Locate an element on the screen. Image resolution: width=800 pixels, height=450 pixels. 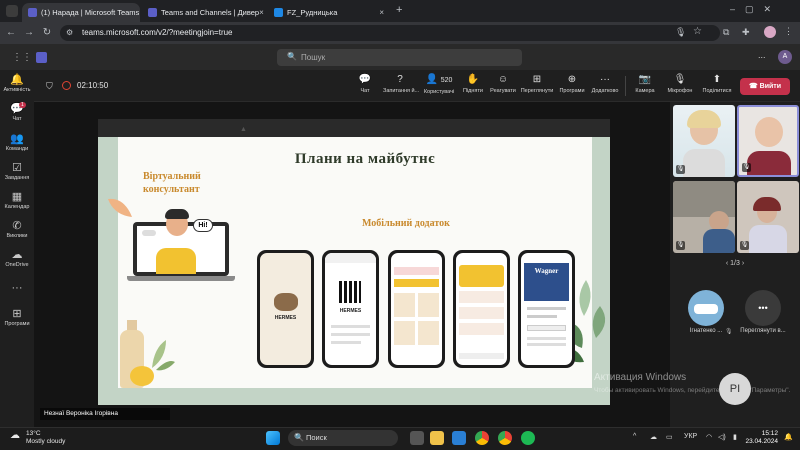
recording-icon is located at coordinates (66, 85).